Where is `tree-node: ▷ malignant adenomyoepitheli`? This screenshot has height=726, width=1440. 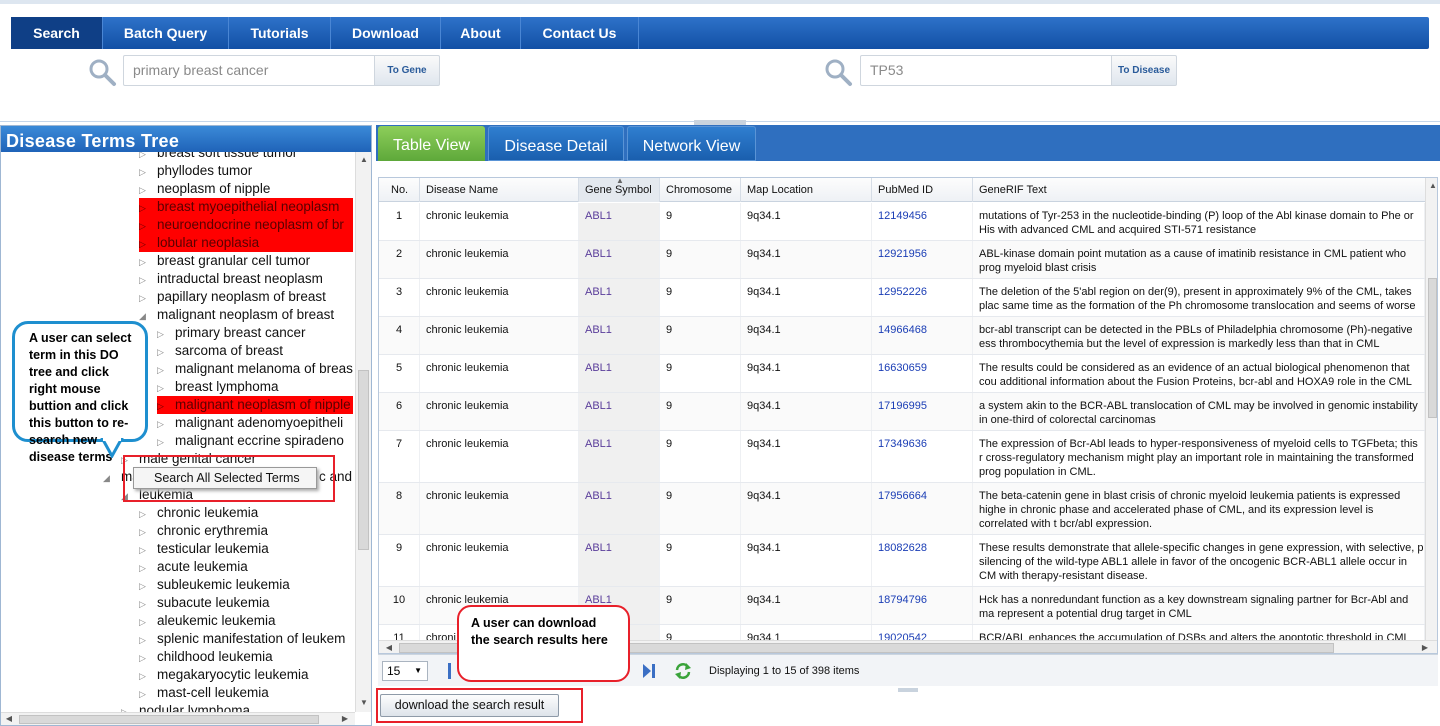
tree-node: ▷ malignant adenomyoepitheli is located at coordinates (250, 423).